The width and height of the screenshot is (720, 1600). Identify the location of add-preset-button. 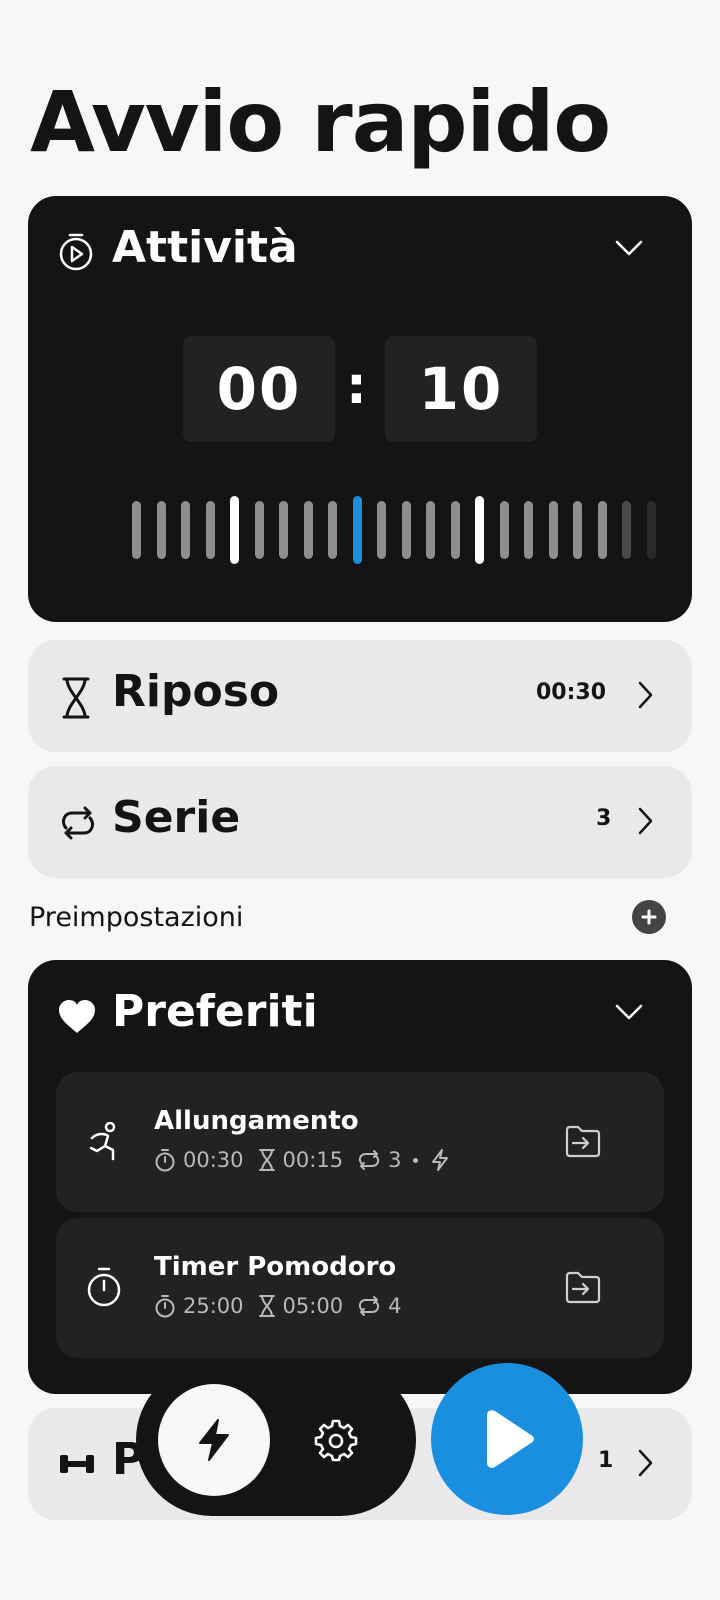
(649, 917).